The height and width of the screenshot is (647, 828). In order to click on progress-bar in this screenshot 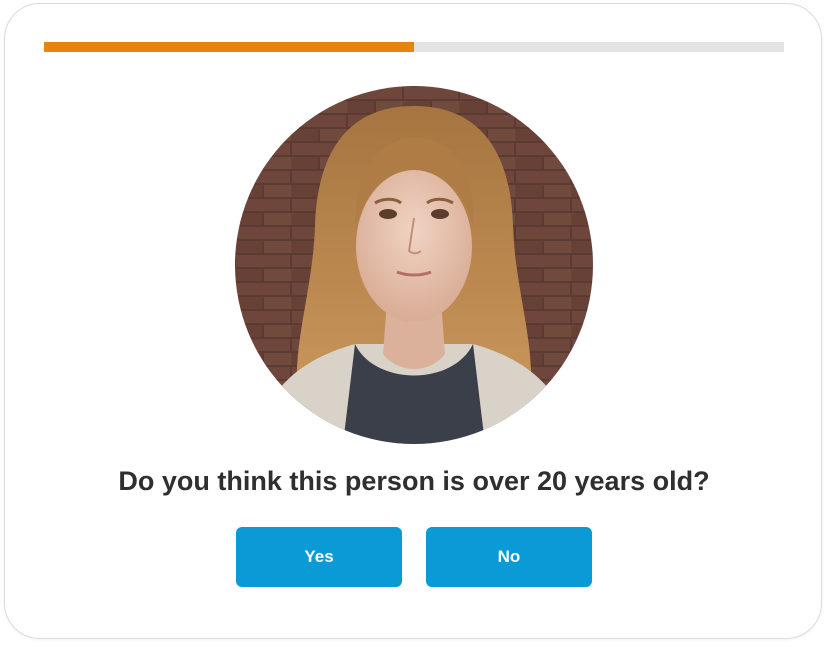, I will do `click(414, 47)`.